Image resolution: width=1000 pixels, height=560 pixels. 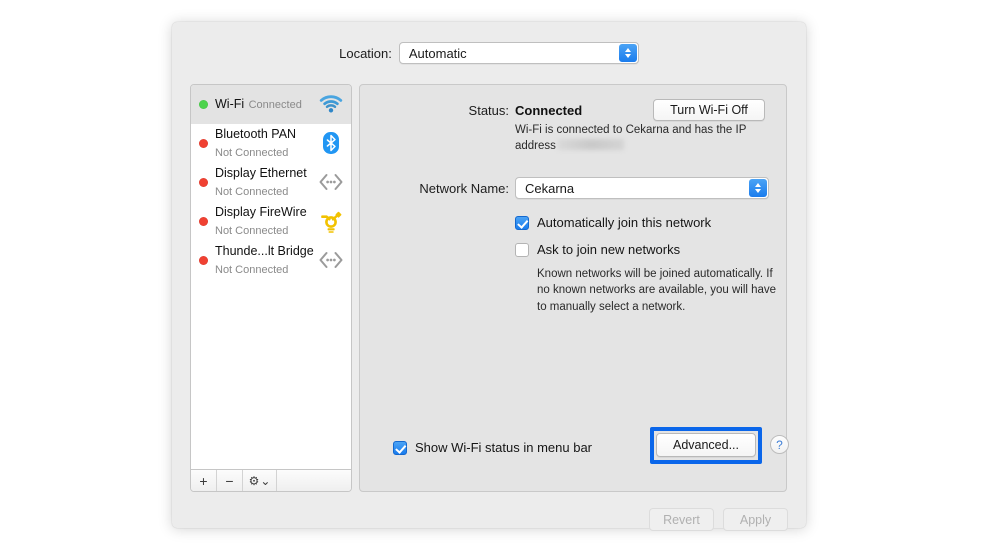 What do you see at coordinates (522, 250) in the screenshot?
I see `checkbox-unchecked-icon` at bounding box center [522, 250].